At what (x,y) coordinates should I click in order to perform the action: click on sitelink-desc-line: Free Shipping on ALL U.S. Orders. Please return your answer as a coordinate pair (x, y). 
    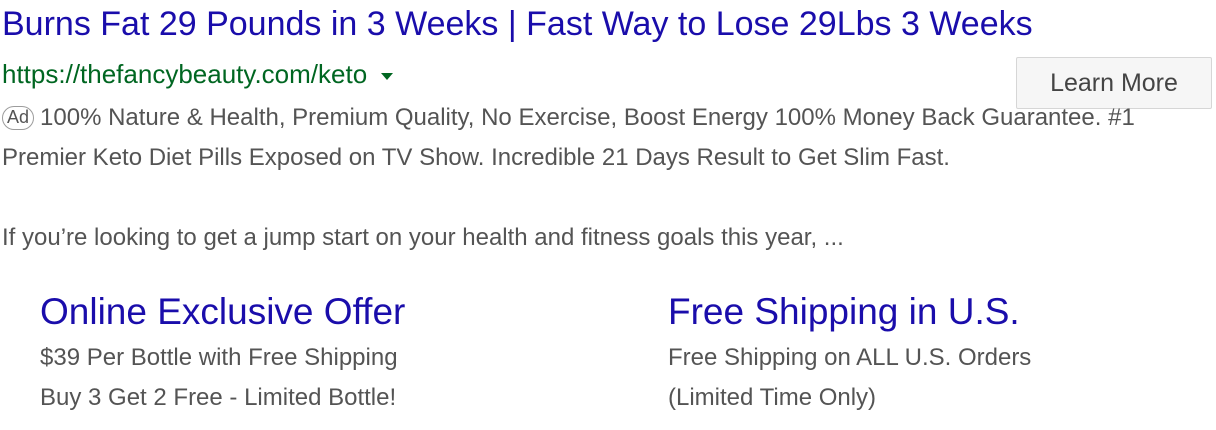
    Looking at the image, I should click on (850, 357).